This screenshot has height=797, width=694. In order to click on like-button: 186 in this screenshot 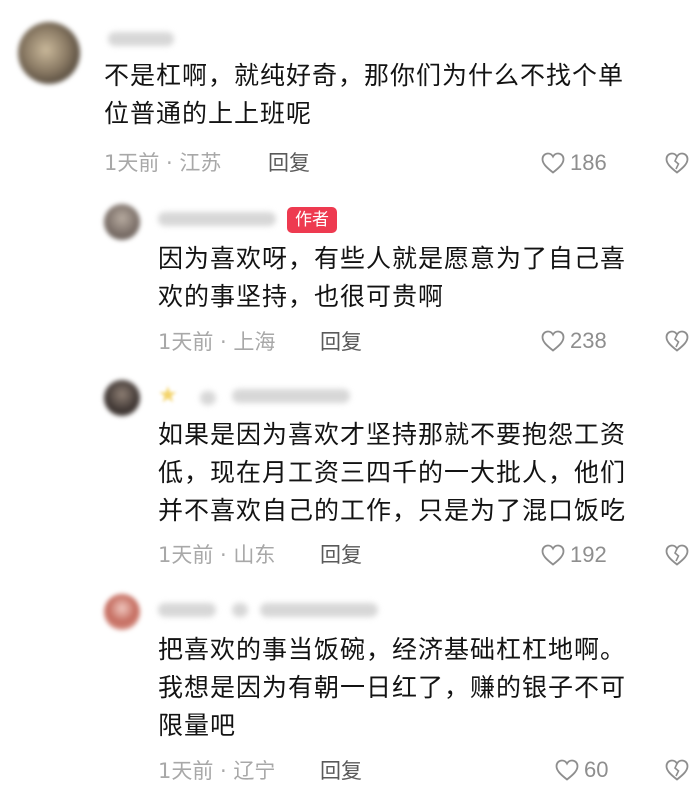, I will do `click(573, 163)`.